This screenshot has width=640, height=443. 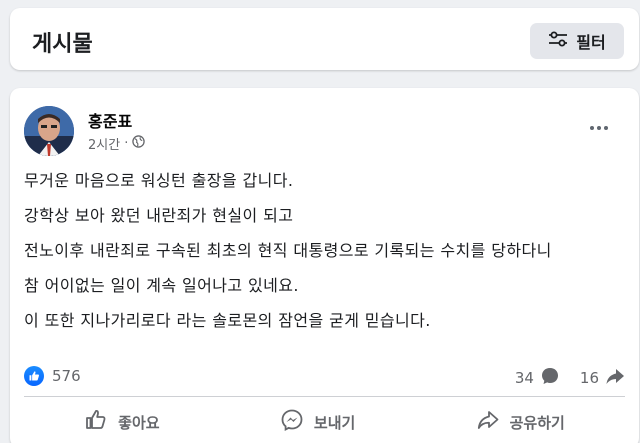 I want to click on share-button: 공유하기, so click(x=520, y=422).